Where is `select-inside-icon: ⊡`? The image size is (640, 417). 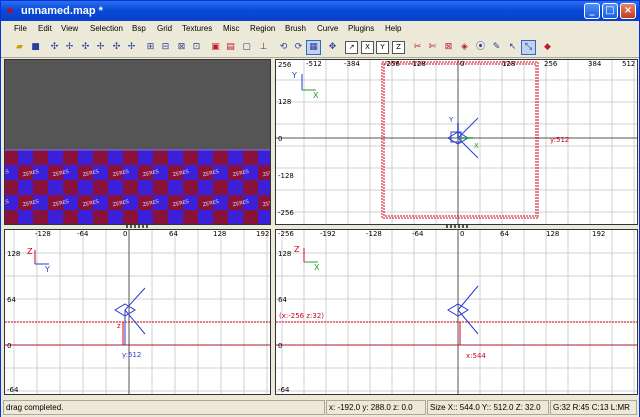 select-inside-icon: ⊡ is located at coordinates (196, 47).